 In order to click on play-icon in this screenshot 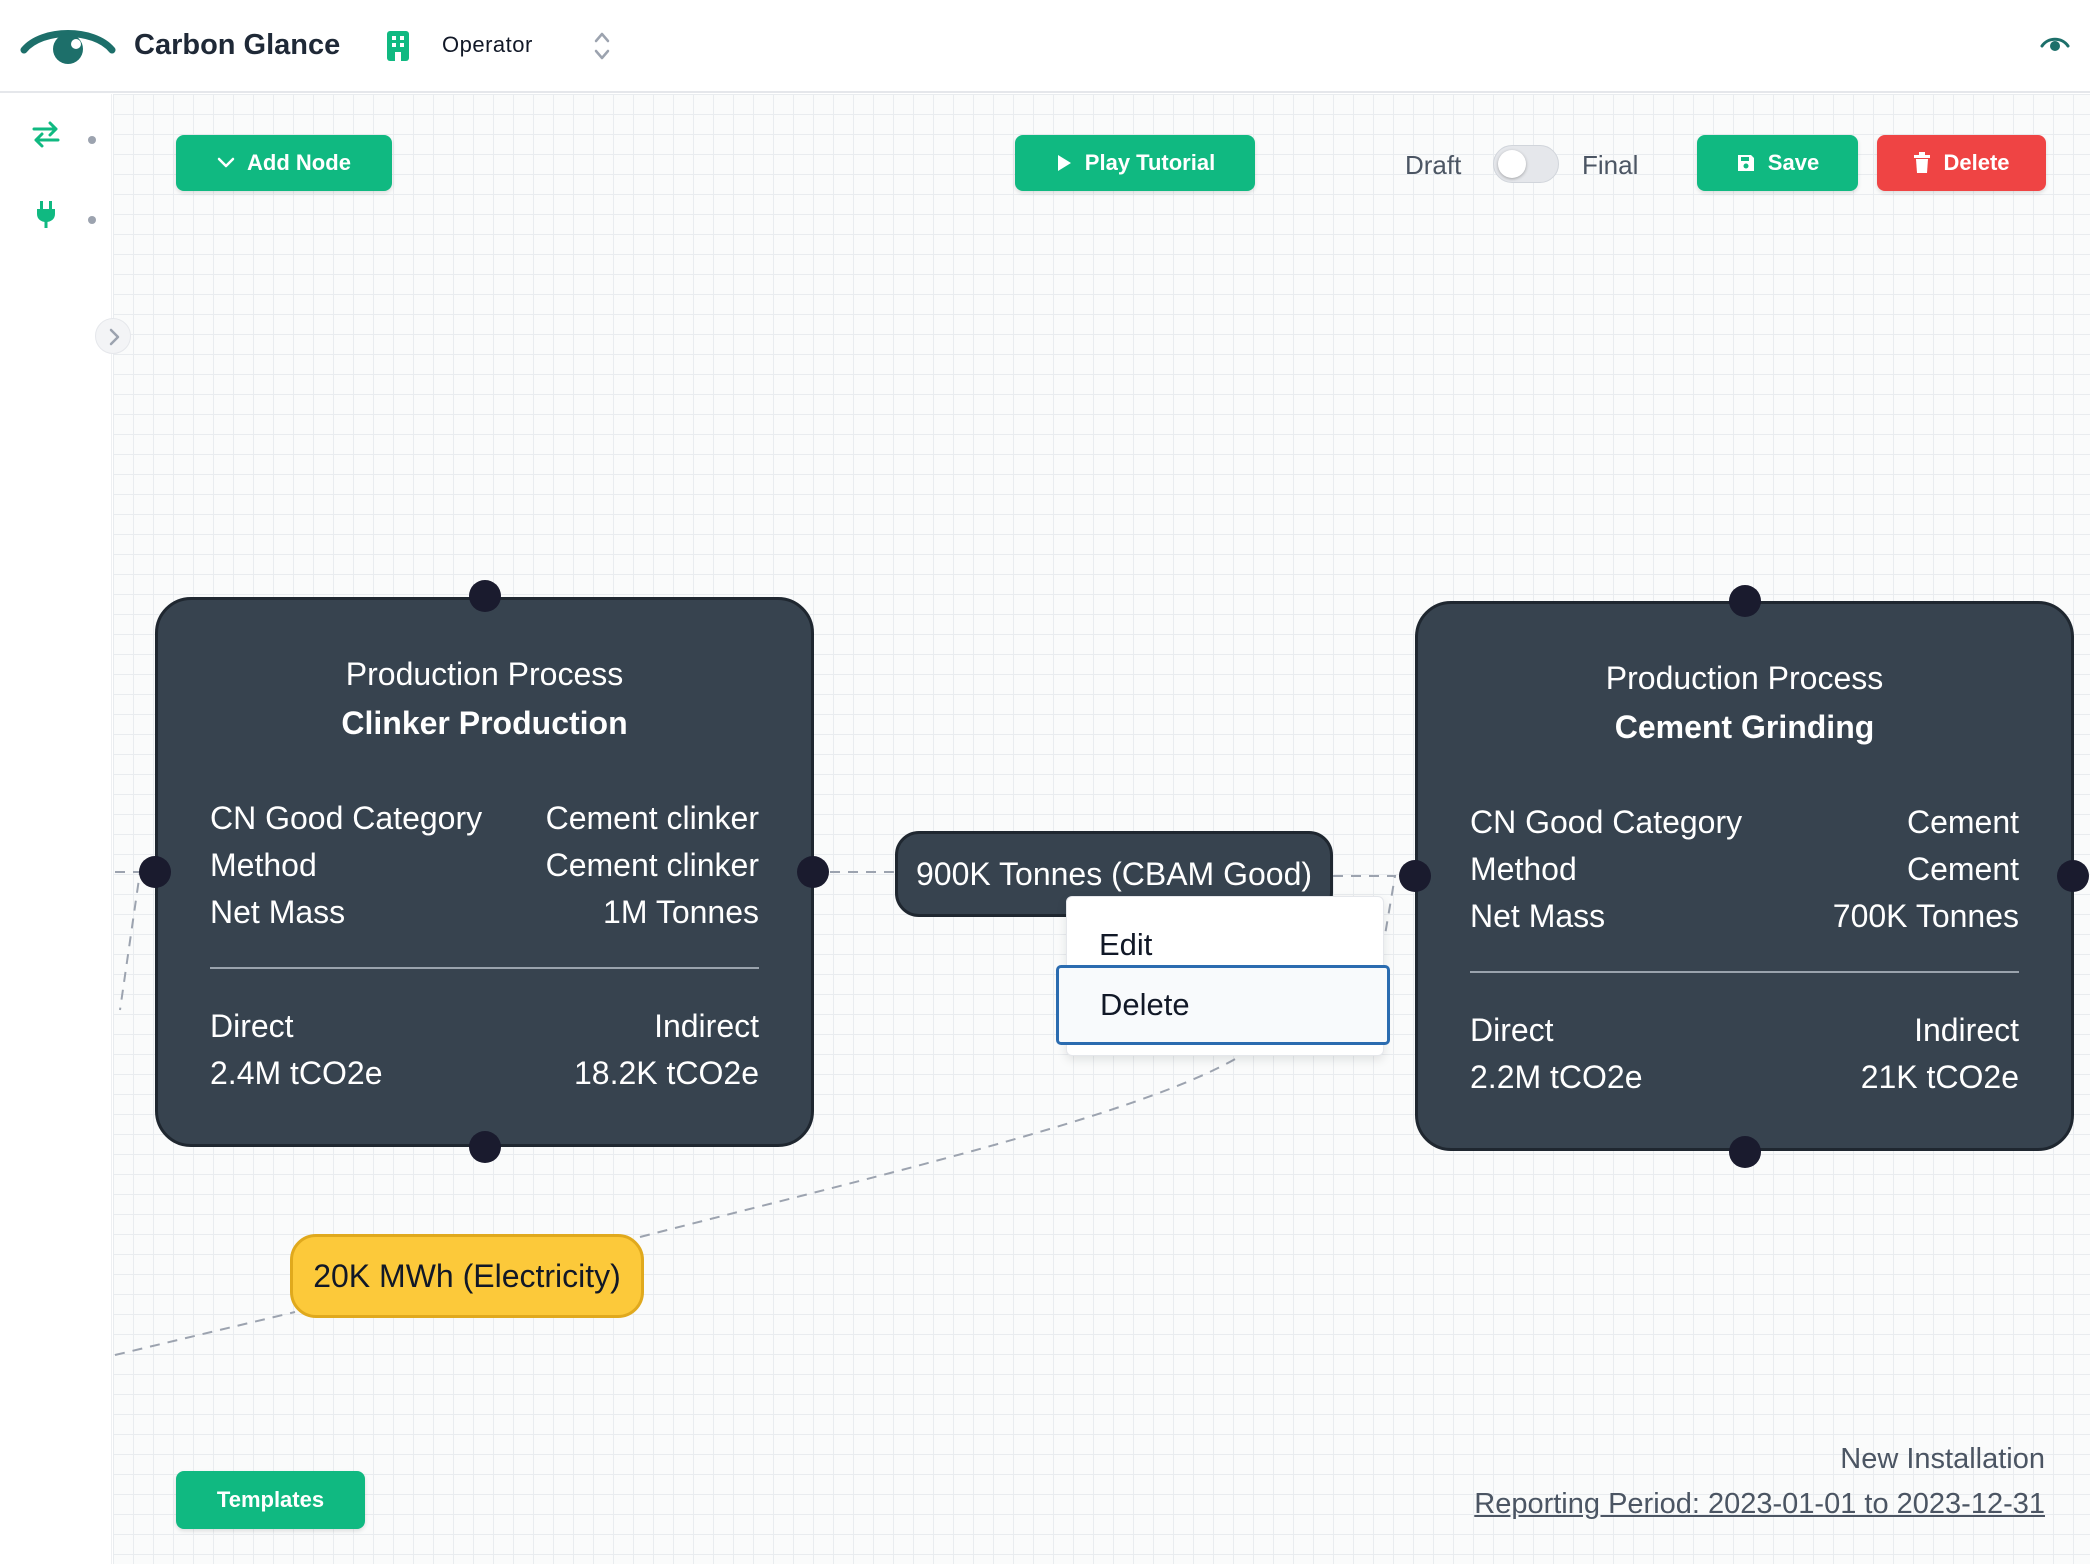, I will do `click(1064, 163)`.